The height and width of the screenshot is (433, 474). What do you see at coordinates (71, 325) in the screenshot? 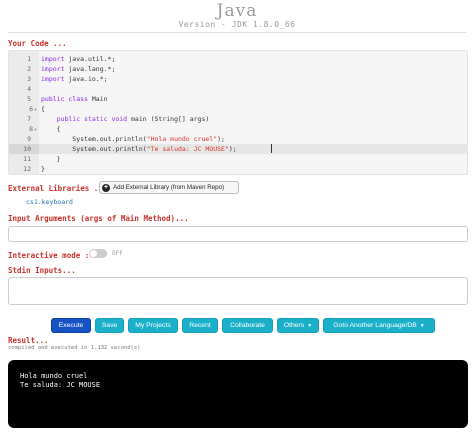
I see `execute-button: Execute` at bounding box center [71, 325].